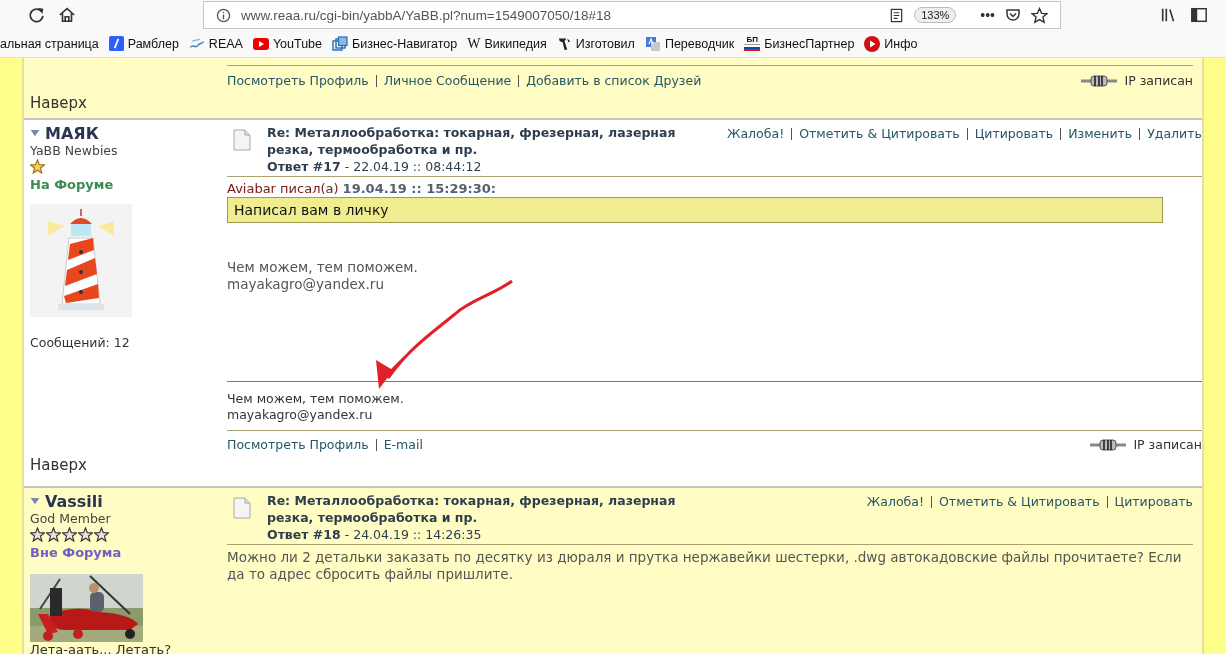  What do you see at coordinates (705, 566) in the screenshot?
I see `post-text: Можно ли 2 детальки заказать по десятку из дюраля и прутка нержавейки шестерки, .dwg автокадовские файлы прочитаете? Если да то адрес сбросить файлы пришлите.` at bounding box center [705, 566].